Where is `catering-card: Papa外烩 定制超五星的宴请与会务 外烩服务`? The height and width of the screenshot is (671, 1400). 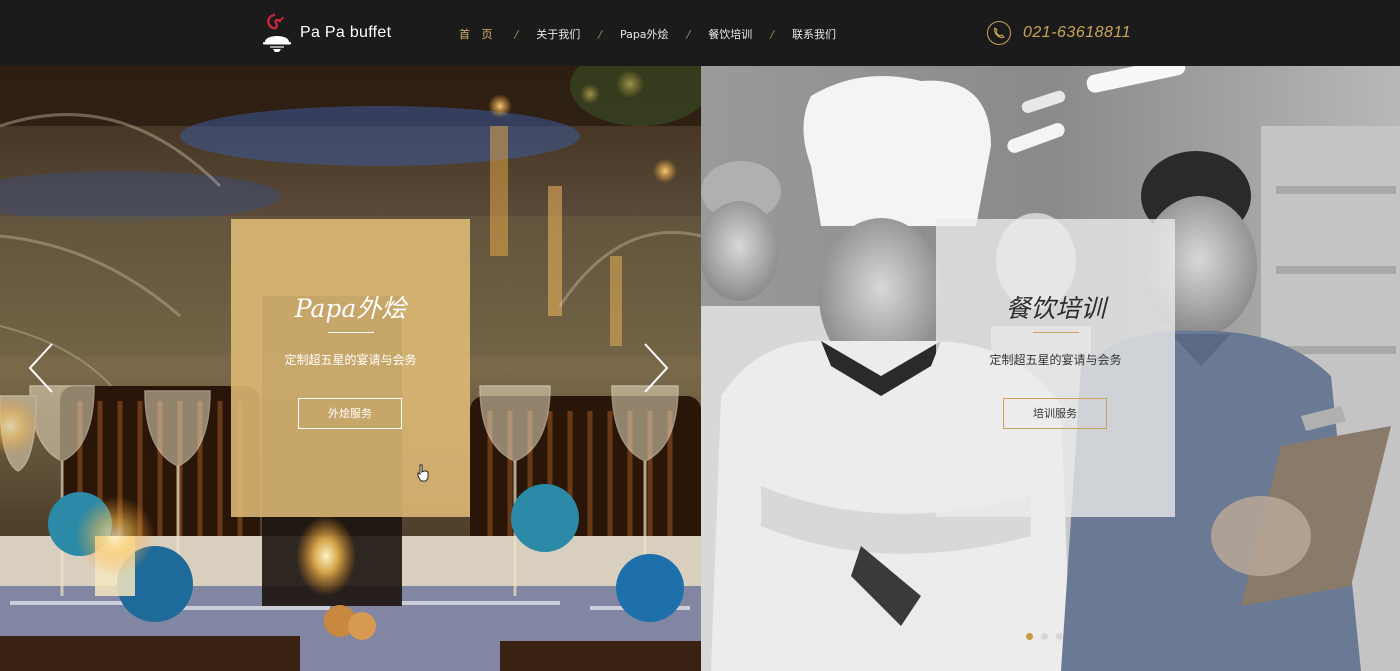 catering-card: Papa外烩 定制超五星的宴请与会务 外烩服务 is located at coordinates (350, 368).